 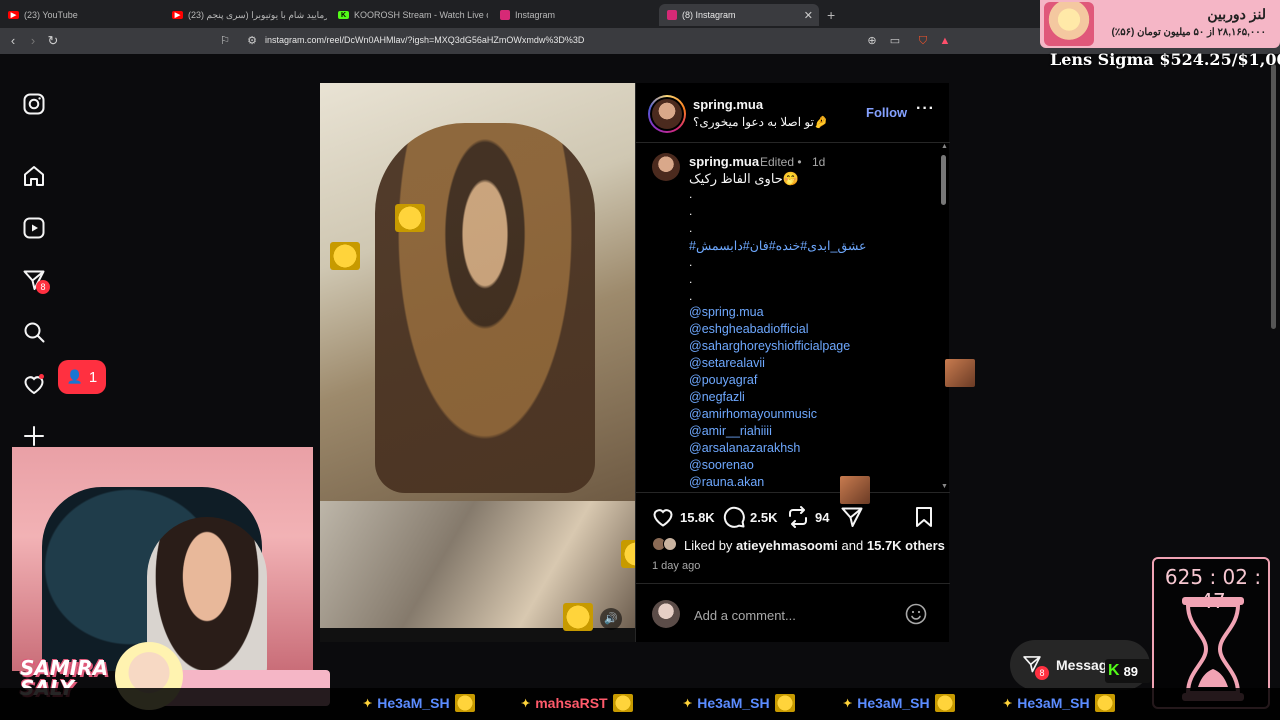 I want to click on mention-link: @setarealavii, so click(x=727, y=363).